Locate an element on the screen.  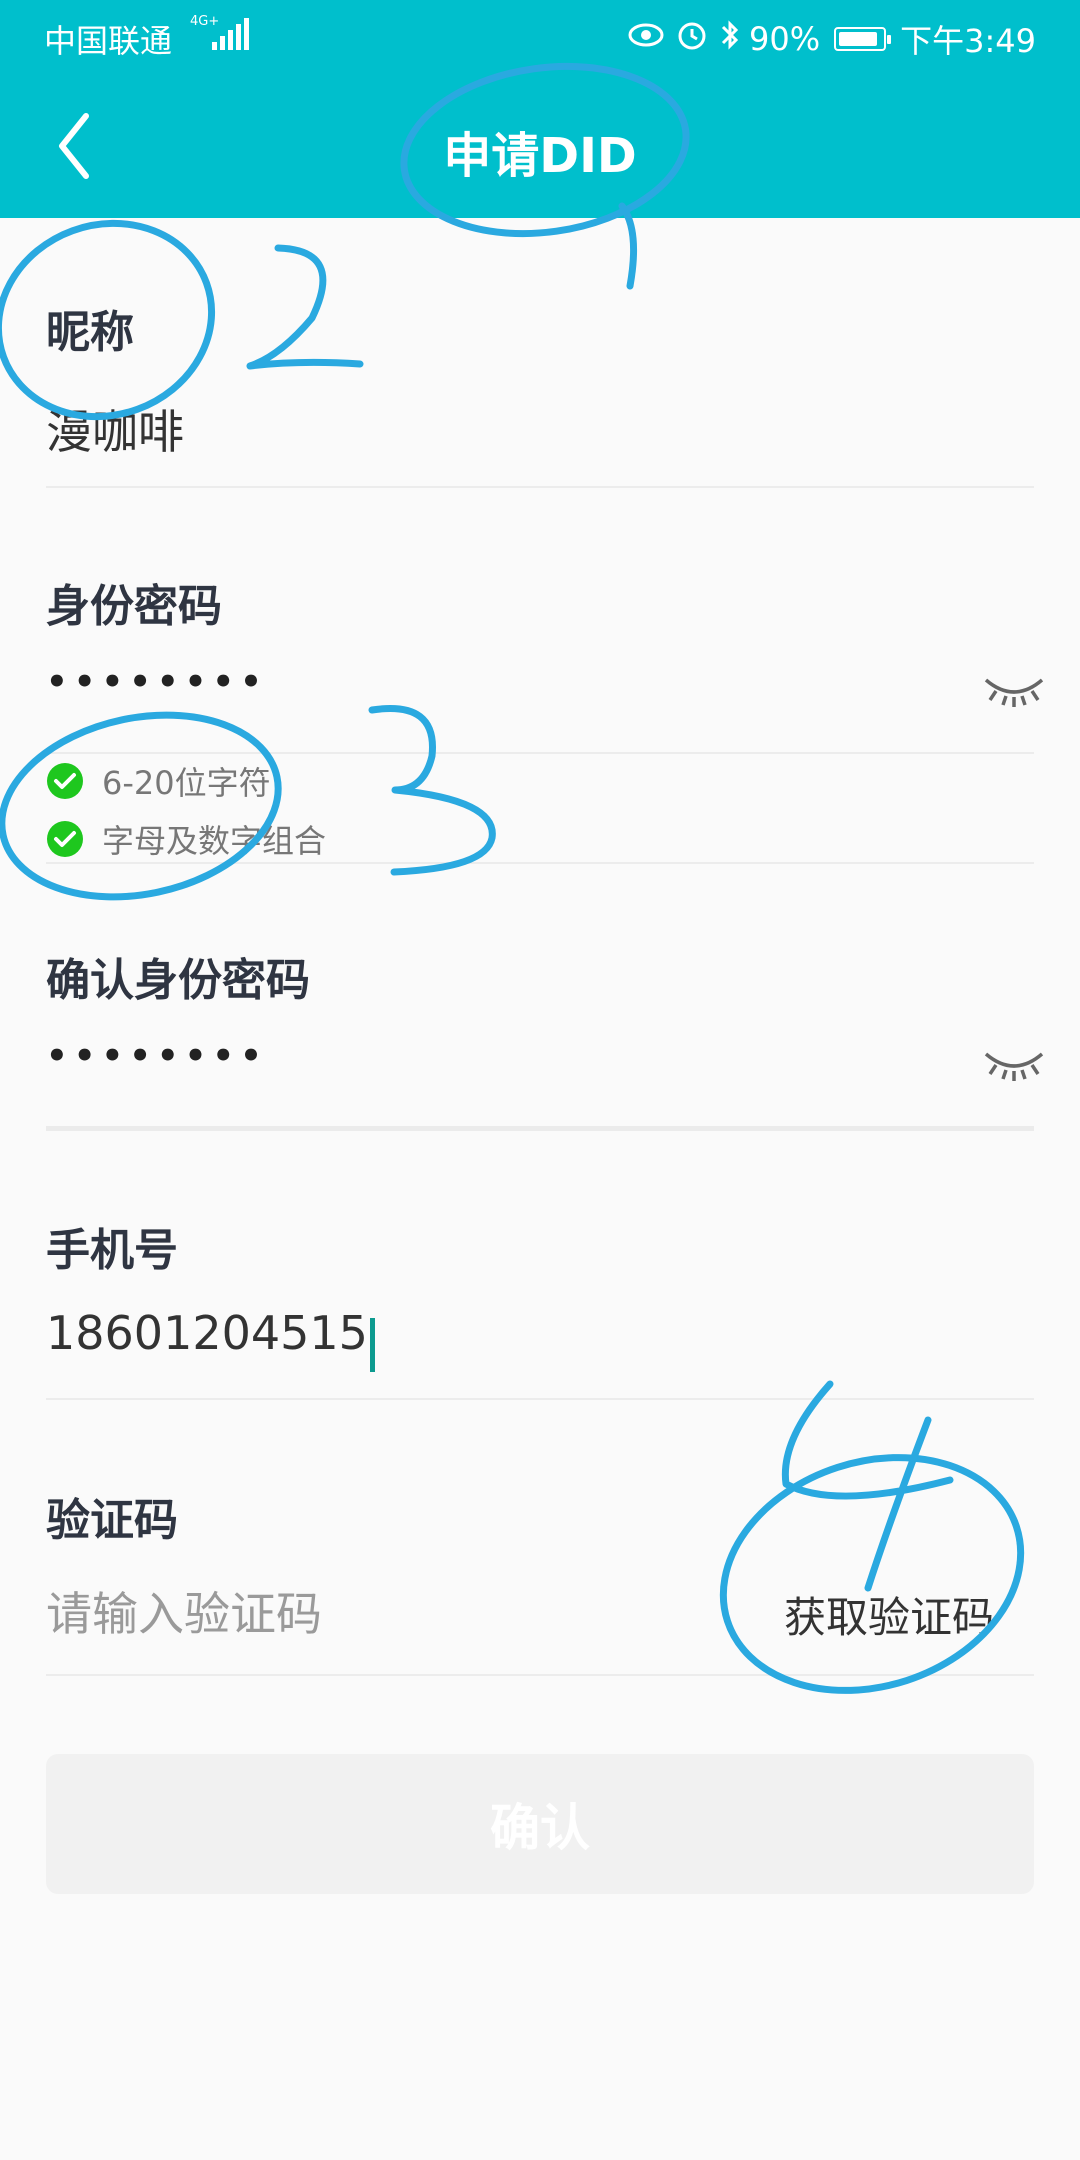
rule-text: 6-20位字符 is located at coordinates (186, 783).